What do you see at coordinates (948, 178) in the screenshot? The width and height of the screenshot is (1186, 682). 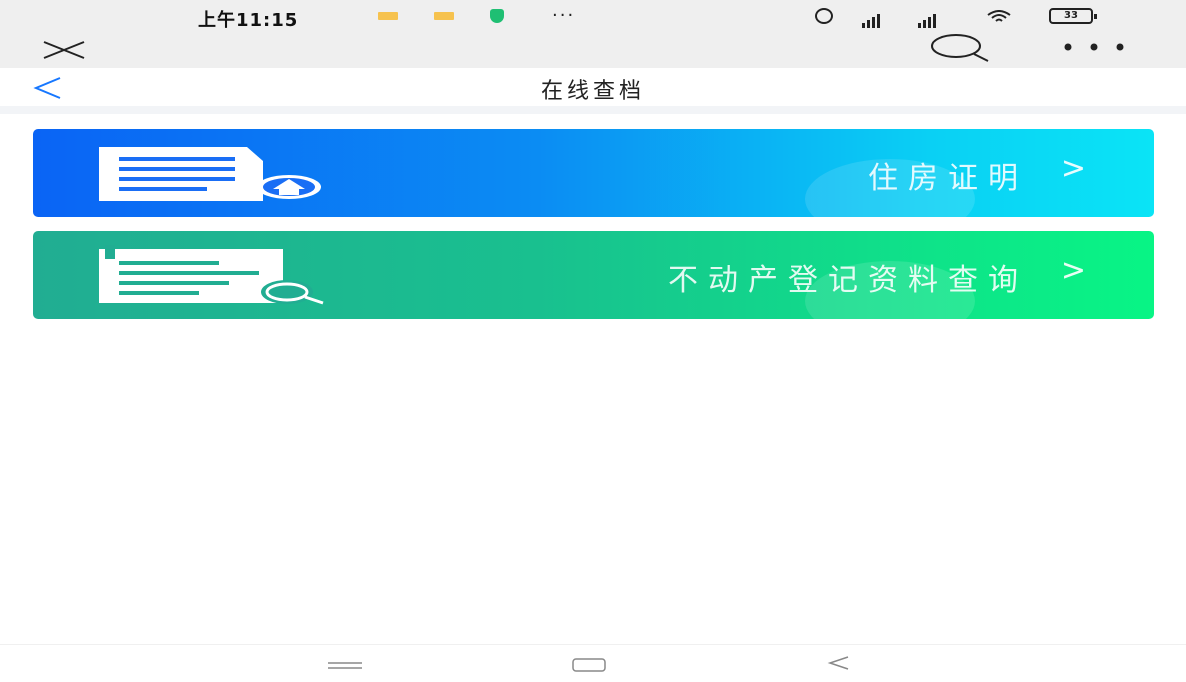 I see `card-label: 住房证明` at bounding box center [948, 178].